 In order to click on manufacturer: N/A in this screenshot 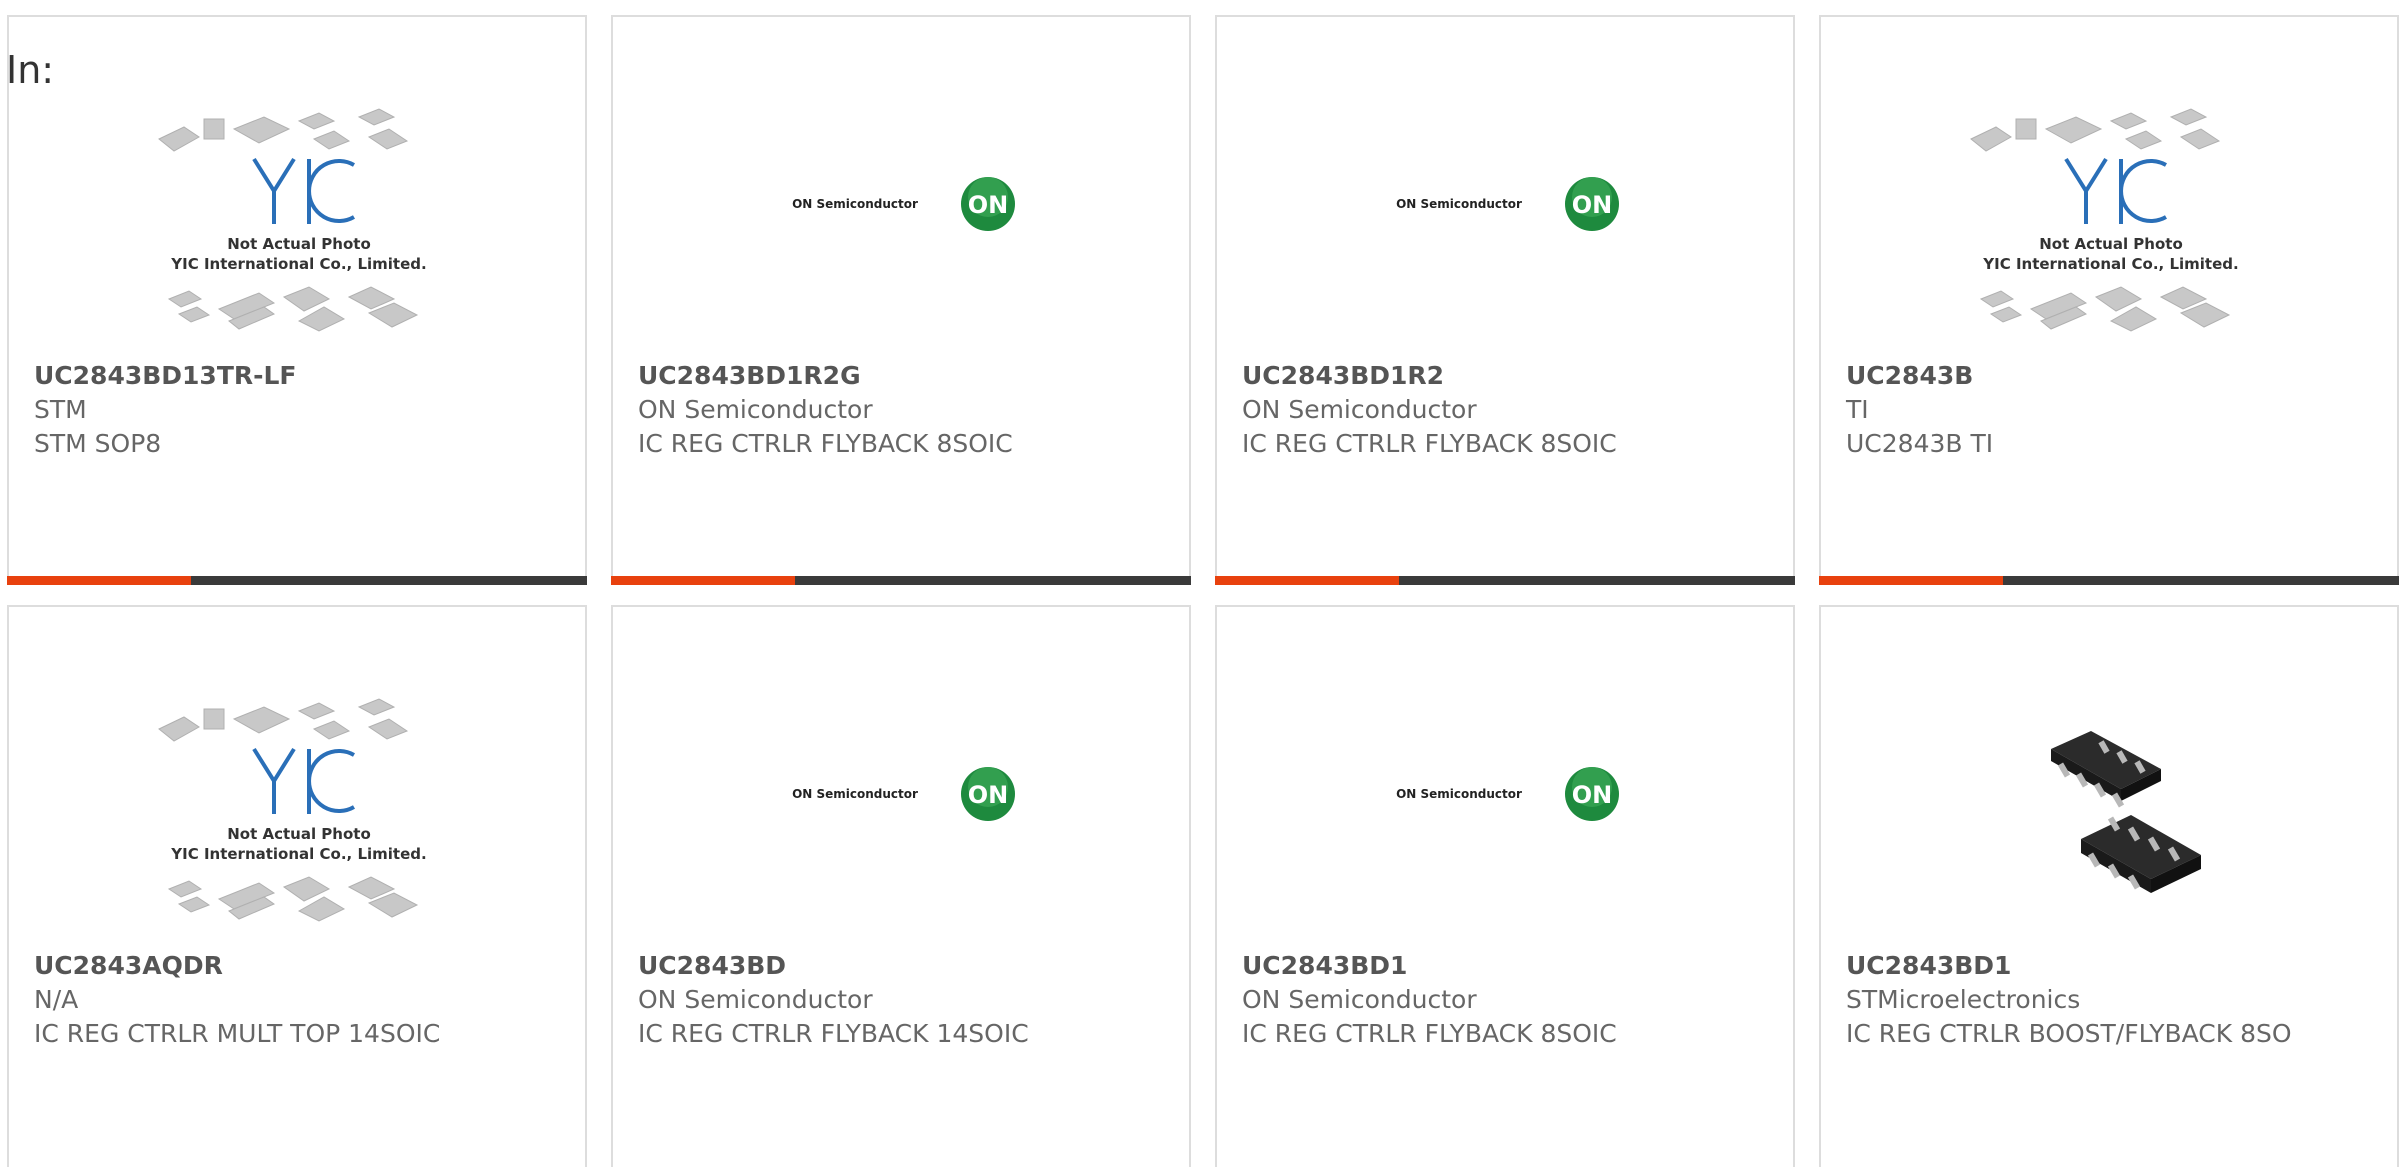, I will do `click(56, 999)`.